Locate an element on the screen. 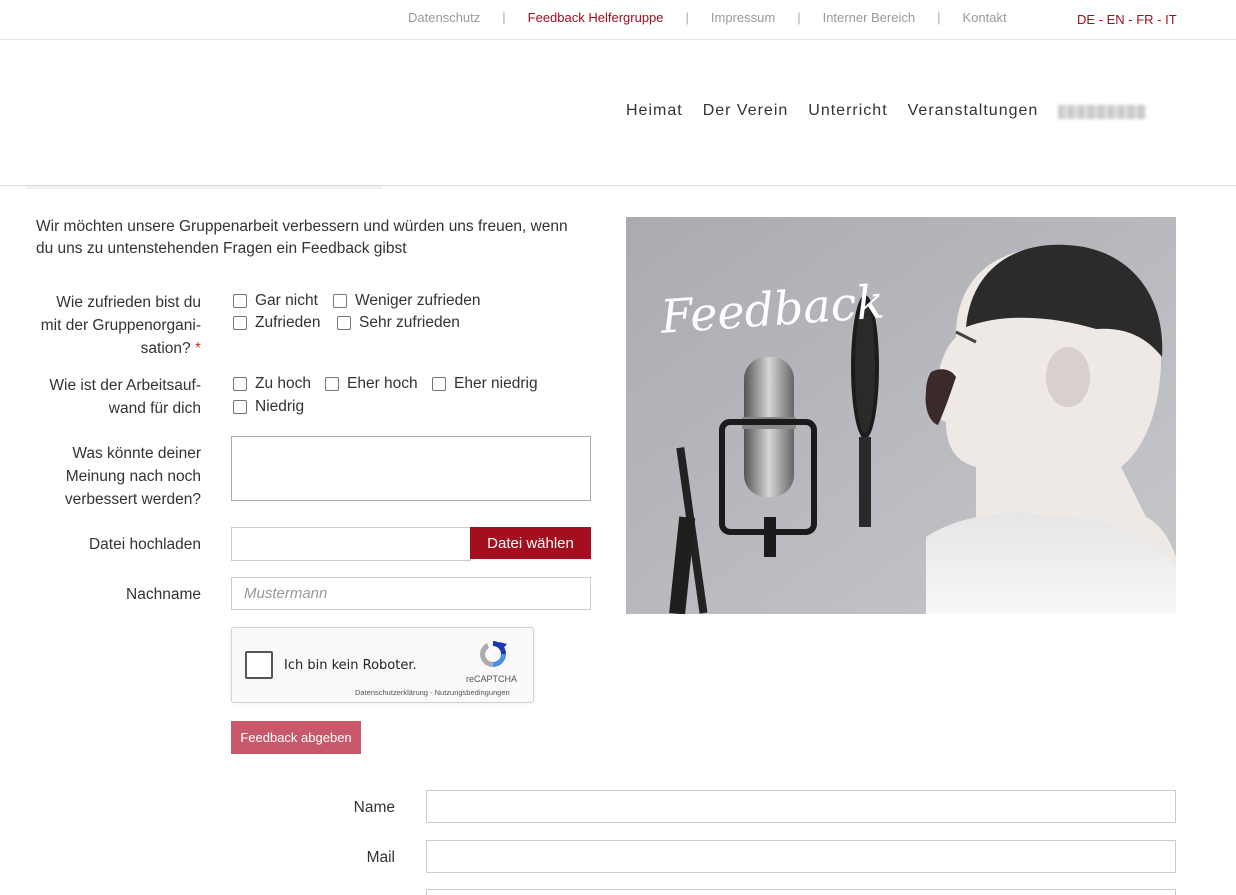  top-link-kontakt: Kontakt is located at coordinates (984, 17).